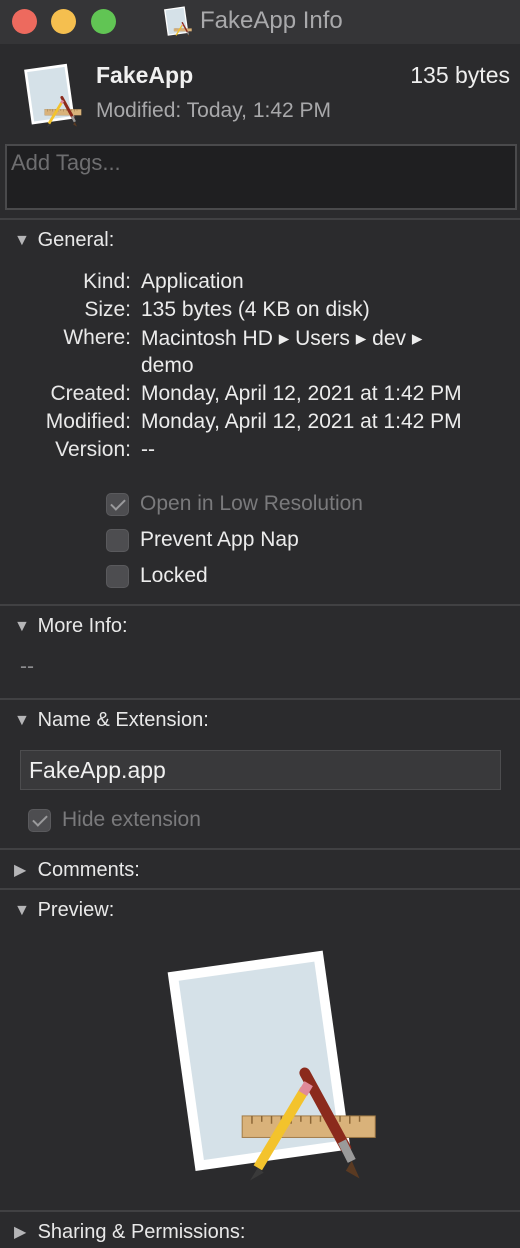  Describe the element at coordinates (97, 770) in the screenshot. I see `name-extension-value: FakeApp.app` at that location.